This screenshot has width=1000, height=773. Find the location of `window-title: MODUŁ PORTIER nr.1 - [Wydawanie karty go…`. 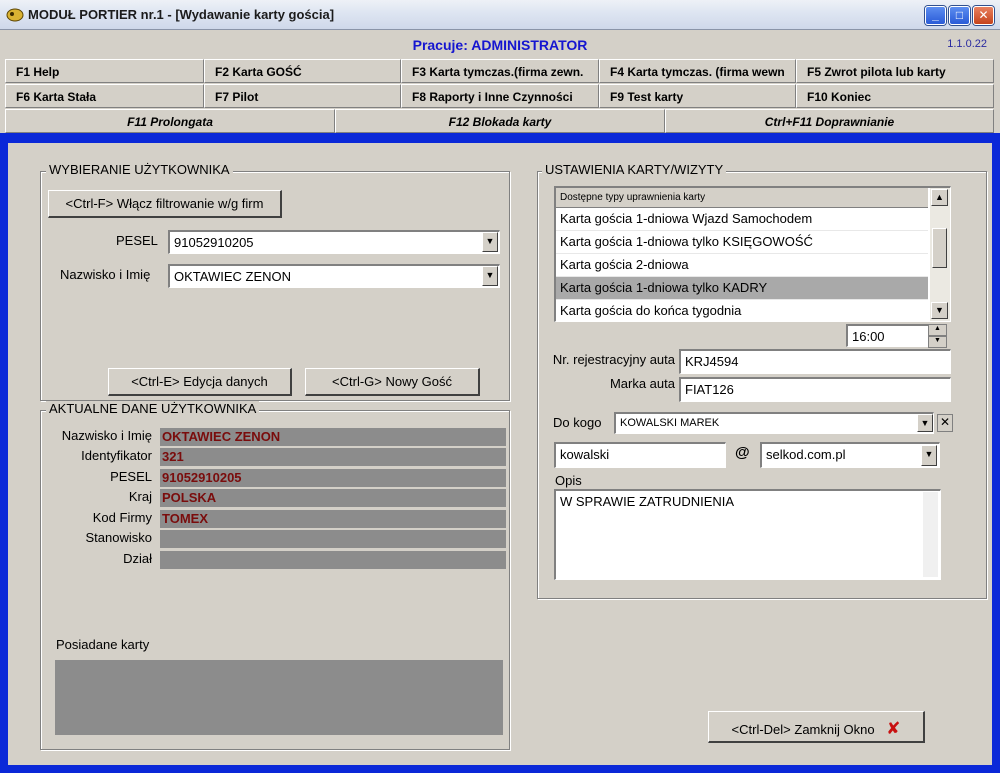

window-title: MODUŁ PORTIER nr.1 - [Wydawanie karty go… is located at coordinates (181, 14).